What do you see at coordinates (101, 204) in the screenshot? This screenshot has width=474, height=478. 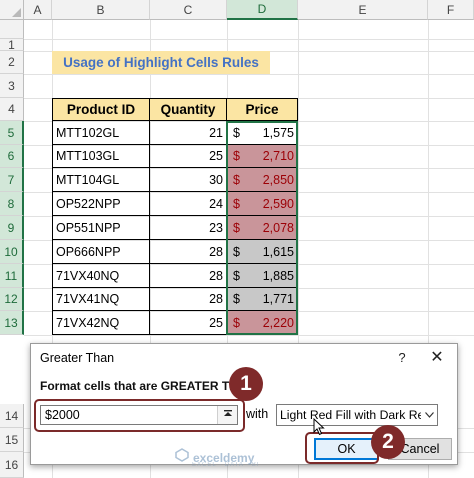 I see `product-id-cell: OP522NPP` at bounding box center [101, 204].